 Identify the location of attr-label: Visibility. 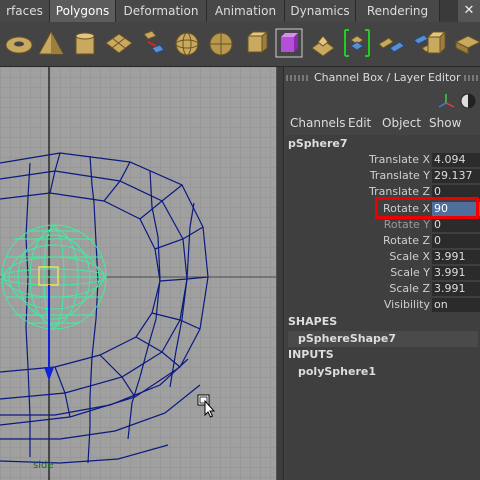
(407, 304).